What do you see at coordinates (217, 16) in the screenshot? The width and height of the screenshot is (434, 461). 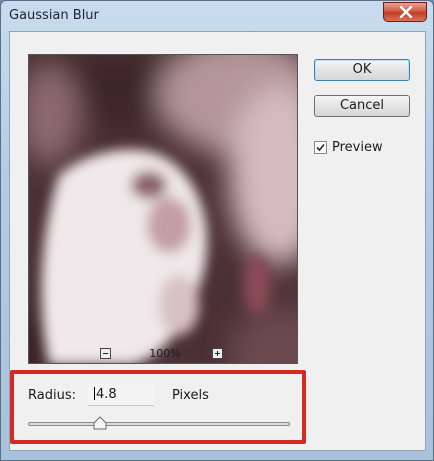 I see `title-bar: Gaussian Blur` at bounding box center [217, 16].